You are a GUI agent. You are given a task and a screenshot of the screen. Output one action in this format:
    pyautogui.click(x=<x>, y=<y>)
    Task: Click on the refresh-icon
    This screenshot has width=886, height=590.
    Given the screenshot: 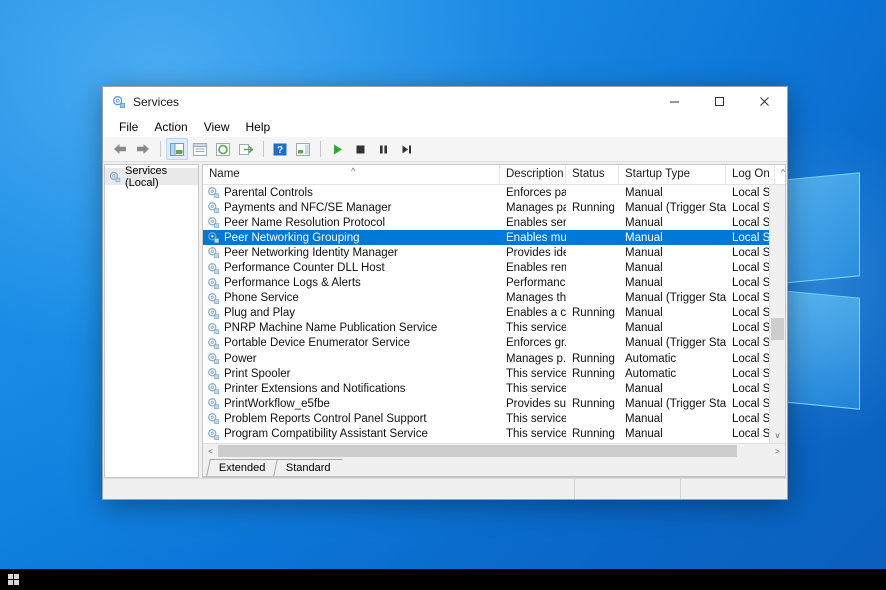 What is the action you would take?
    pyautogui.click(x=223, y=149)
    